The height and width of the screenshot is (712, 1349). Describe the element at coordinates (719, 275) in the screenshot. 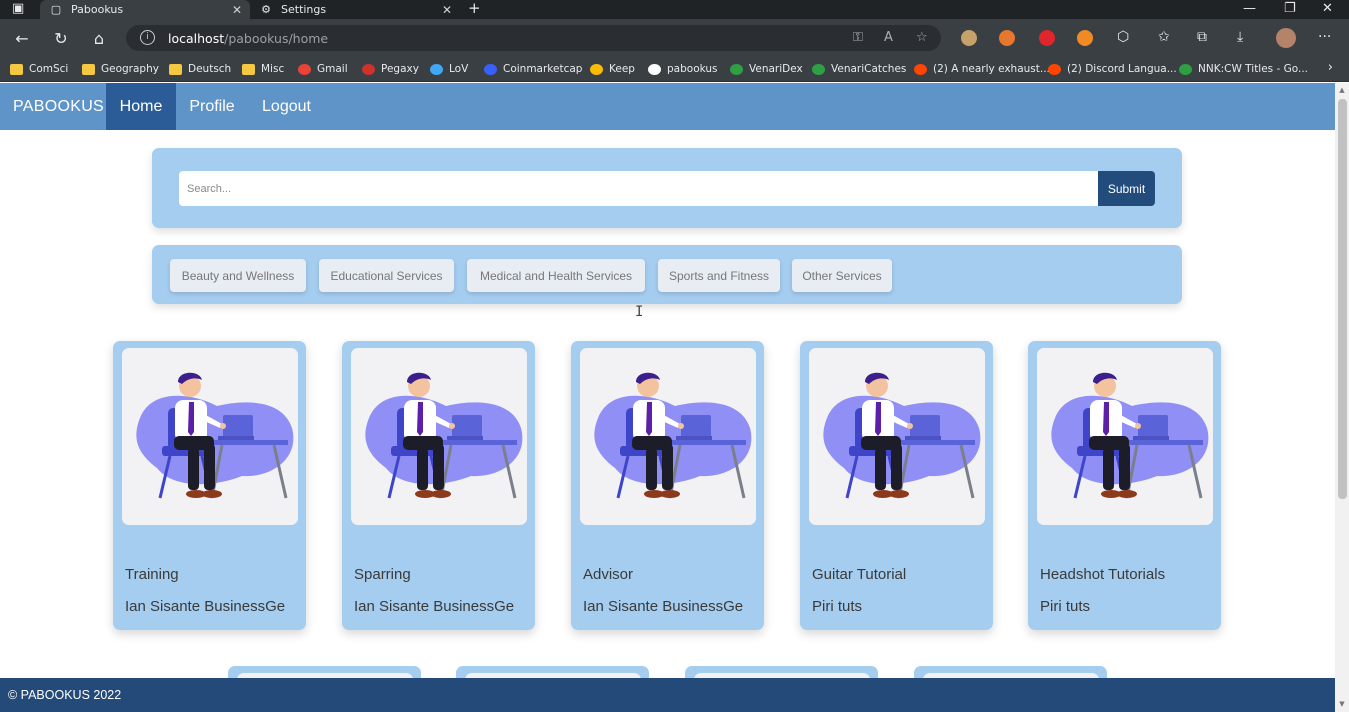

I see `category-button-sports: Sports and Fitness` at that location.